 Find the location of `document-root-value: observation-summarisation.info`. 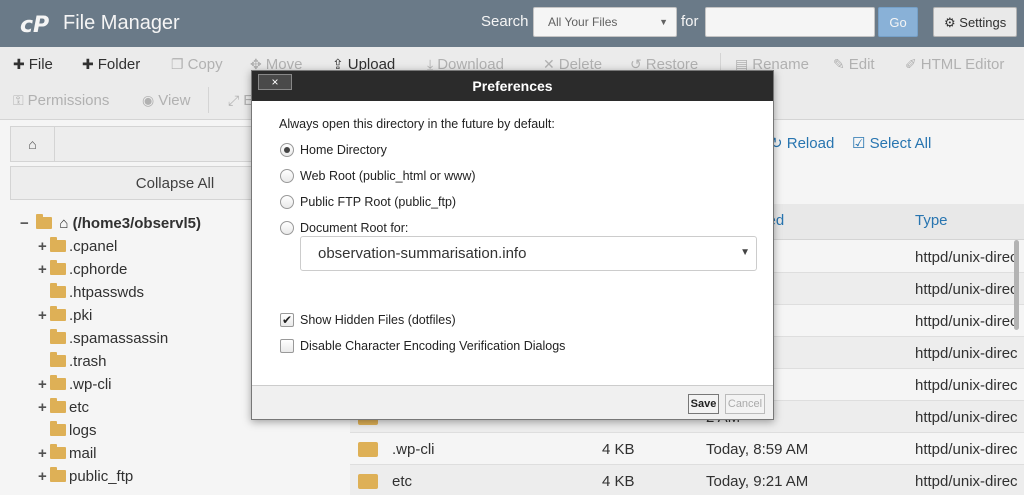

document-root-value: observation-summarisation.info is located at coordinates (422, 253).